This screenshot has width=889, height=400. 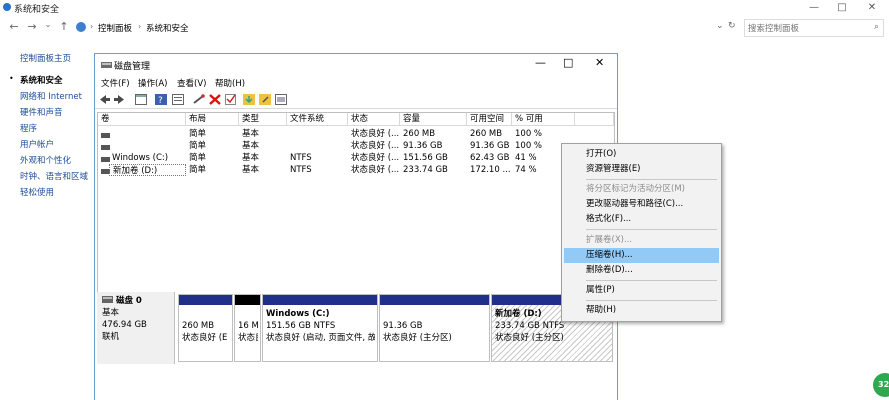 I want to click on search-icon: ⌕, so click(x=876, y=27).